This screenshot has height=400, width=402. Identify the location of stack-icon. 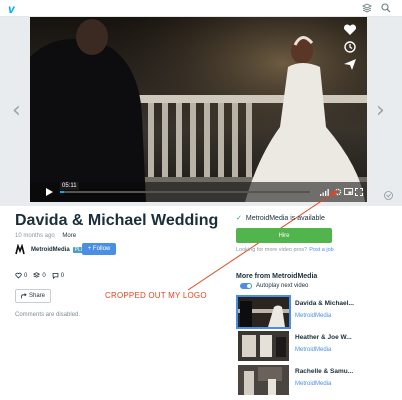
(367, 8).